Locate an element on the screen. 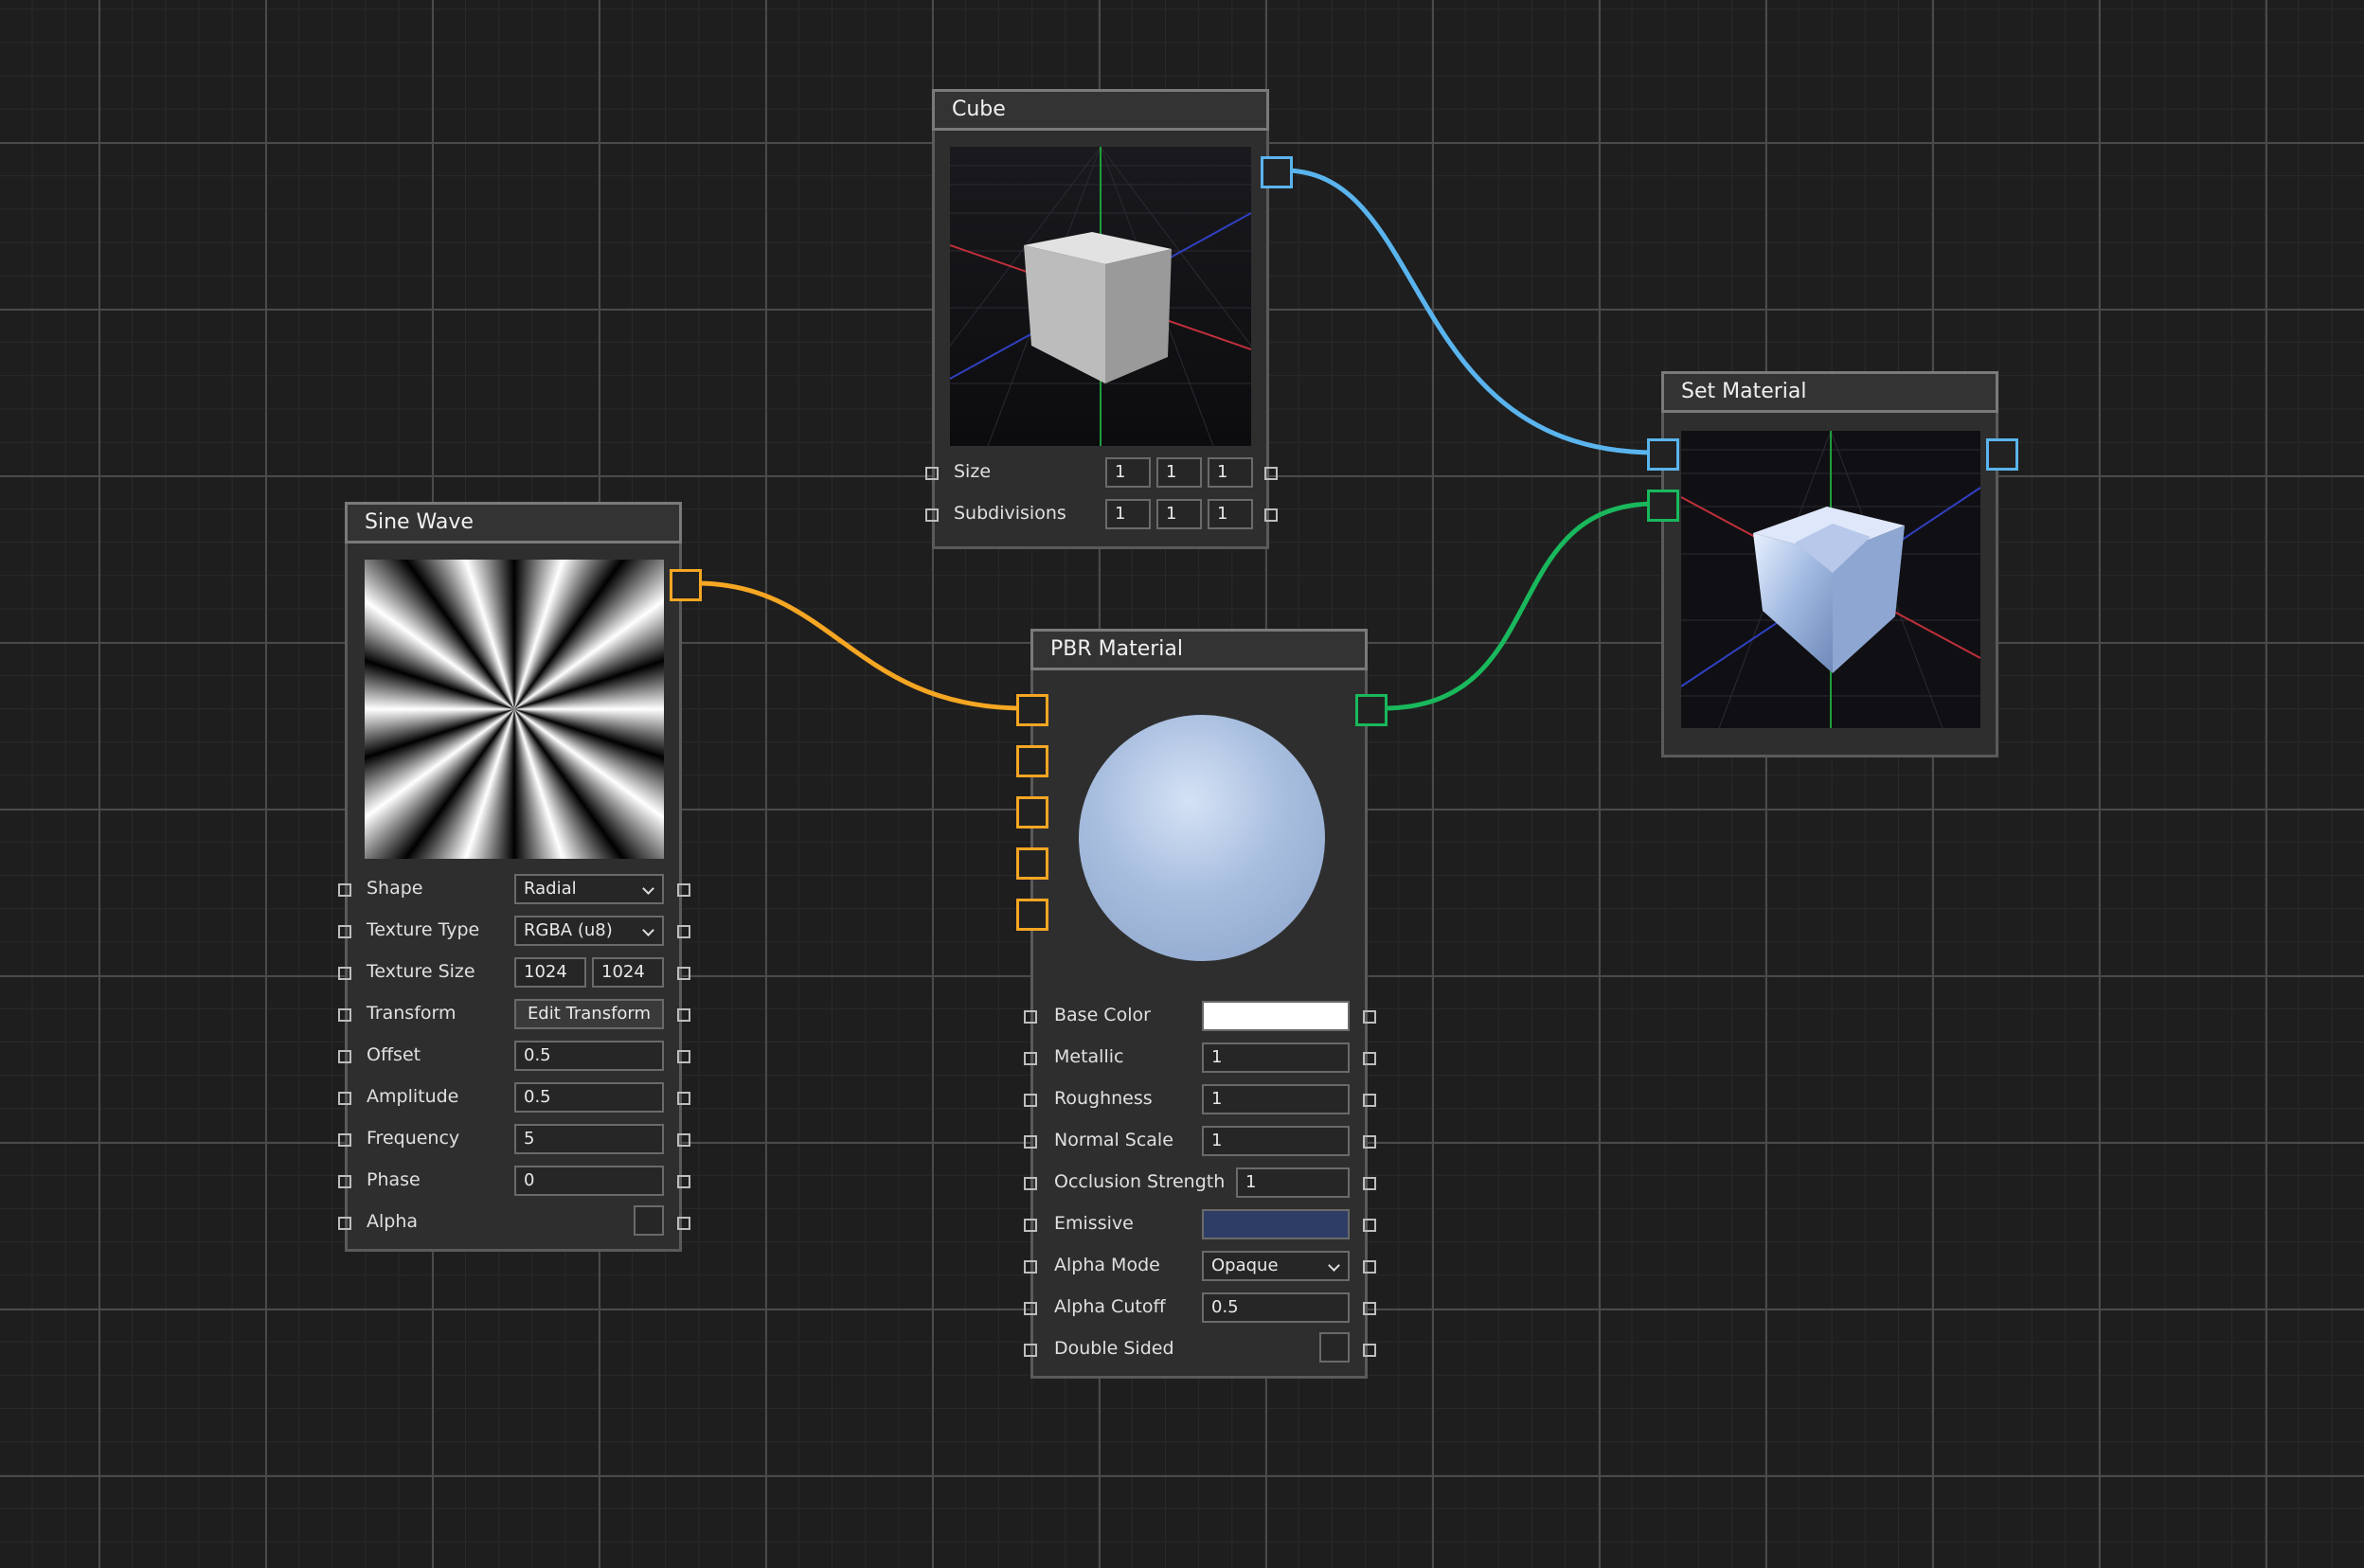 The image size is (2364, 1568). occlusion-strength-field: 1 is located at coordinates (1293, 1182).